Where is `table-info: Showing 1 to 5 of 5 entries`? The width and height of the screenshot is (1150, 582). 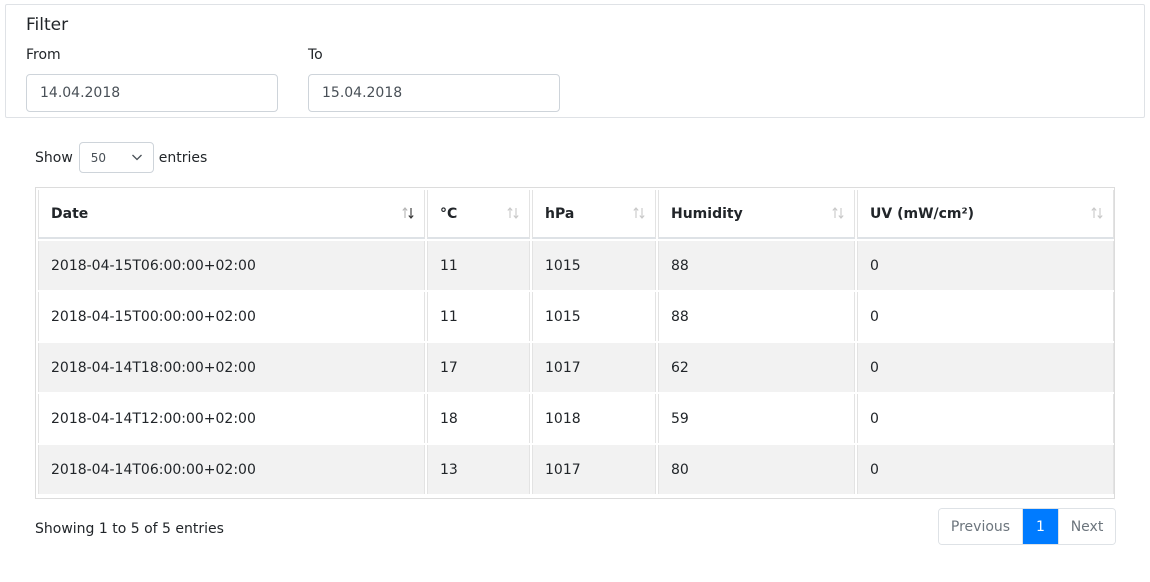 table-info: Showing 1 to 5 of 5 entries is located at coordinates (129, 529).